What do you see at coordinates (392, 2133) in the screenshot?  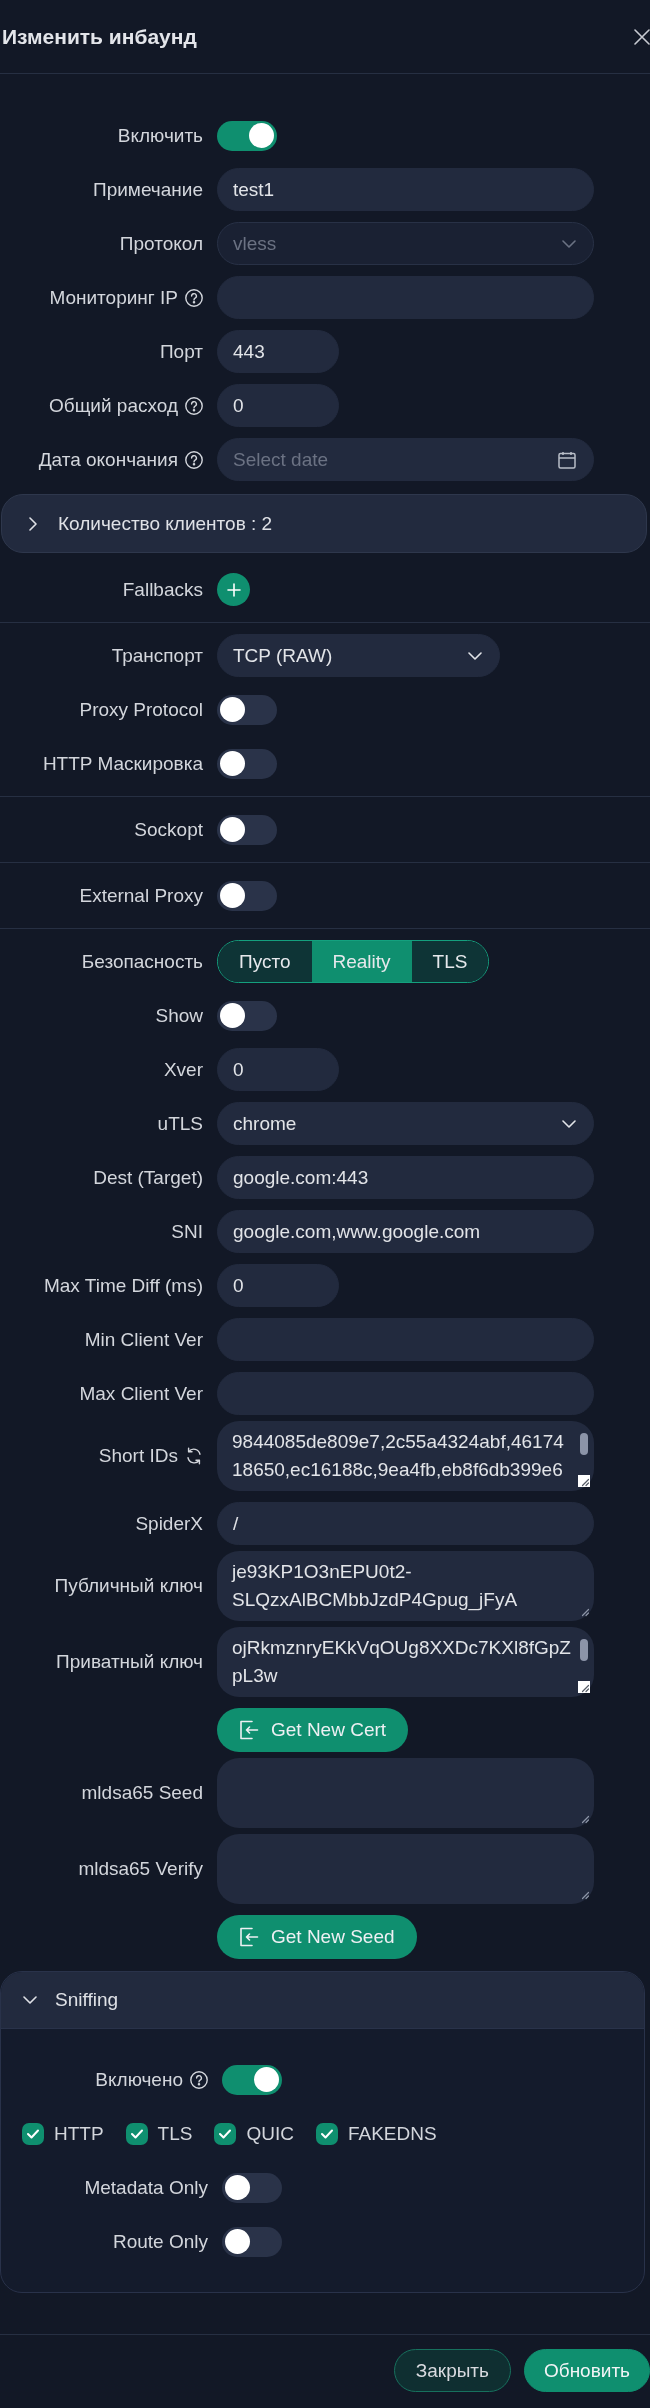 I see `checkbox-label: FAKEDNS` at bounding box center [392, 2133].